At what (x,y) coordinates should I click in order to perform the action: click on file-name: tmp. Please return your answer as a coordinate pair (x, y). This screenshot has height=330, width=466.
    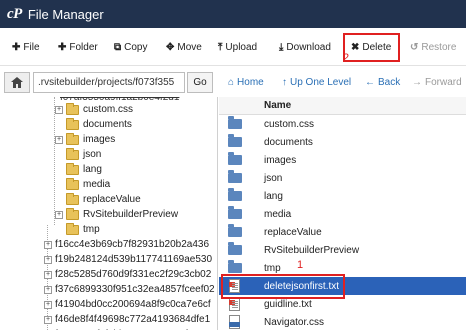
    Looking at the image, I should click on (272, 268).